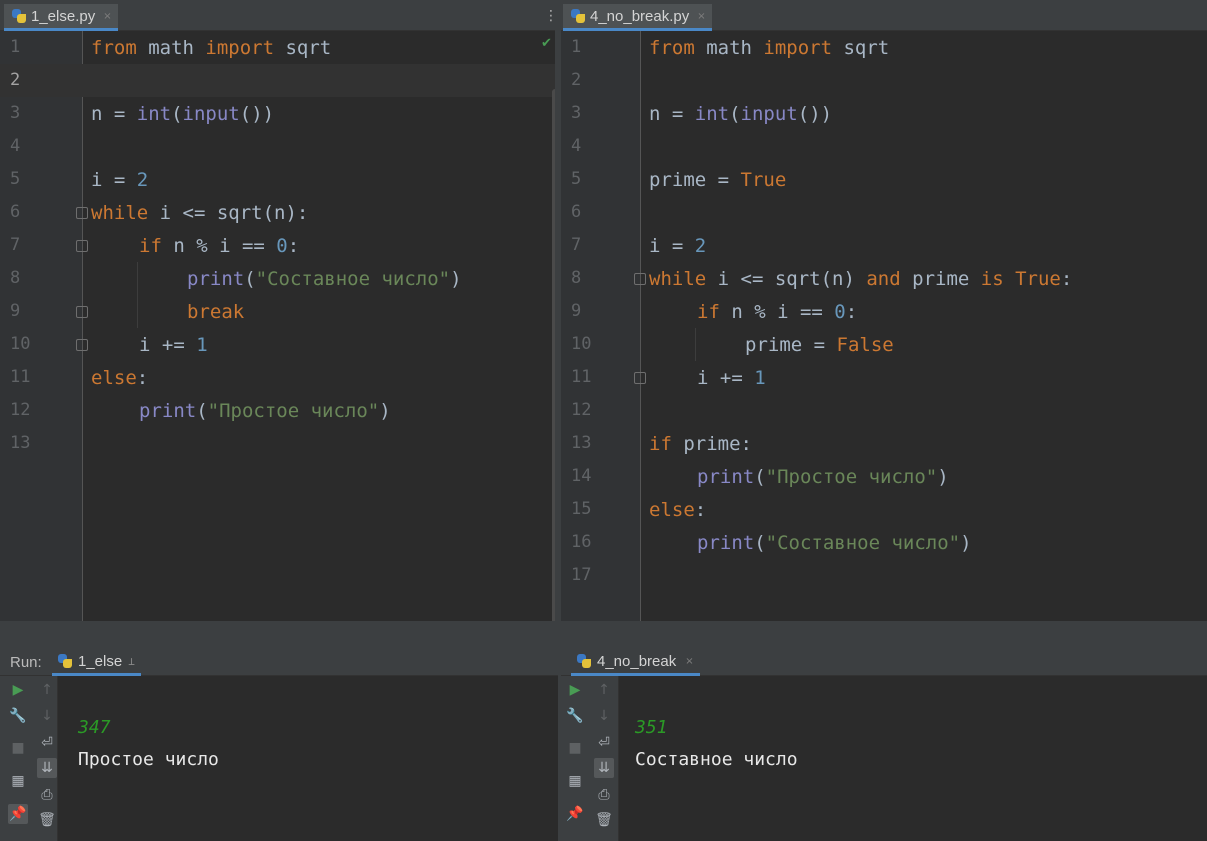 Image resolution: width=1207 pixels, height=841 pixels. What do you see at coordinates (26, 662) in the screenshot?
I see `run-label: Run:` at bounding box center [26, 662].